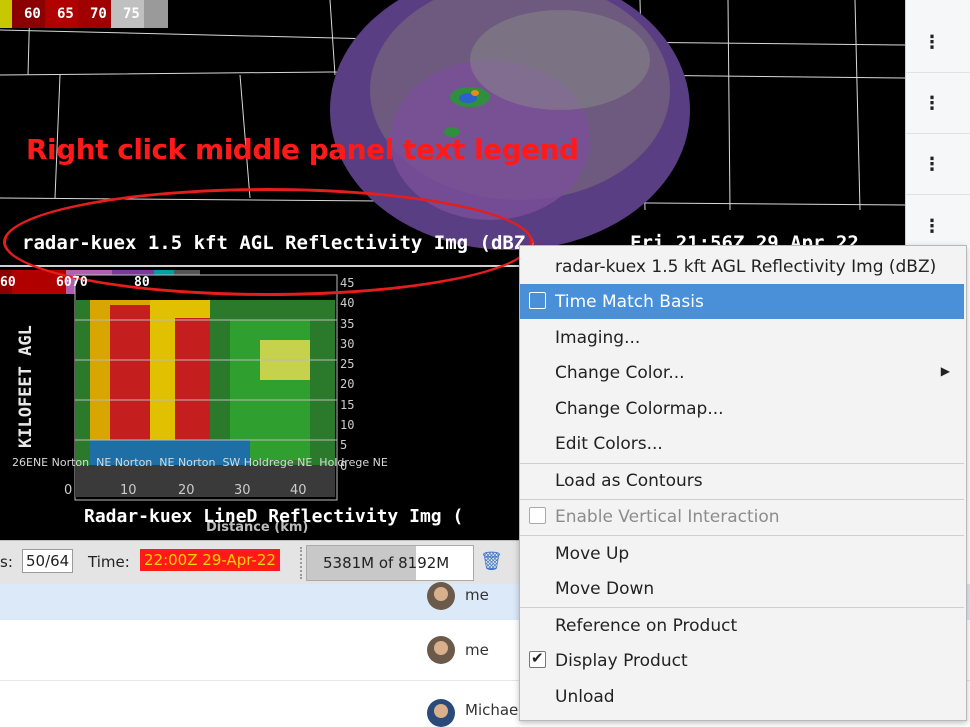  What do you see at coordinates (210, 560) in the screenshot?
I see `time-value: 22:00Z 29-Apr-22` at bounding box center [210, 560].